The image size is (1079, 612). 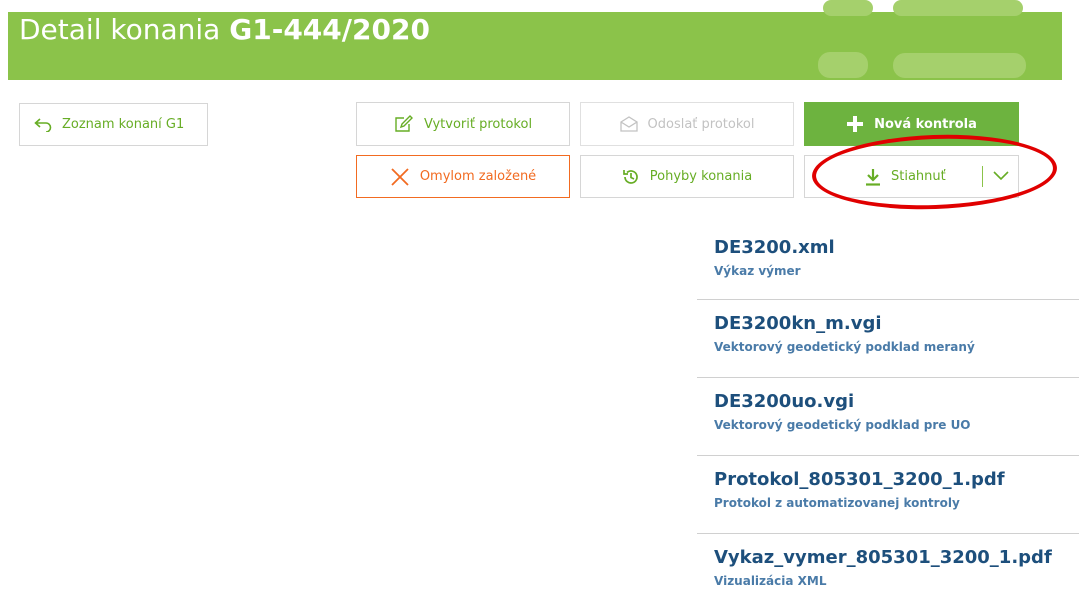 I want to click on file-name: Protokol_805301_3200_1.pdf, so click(x=859, y=479).